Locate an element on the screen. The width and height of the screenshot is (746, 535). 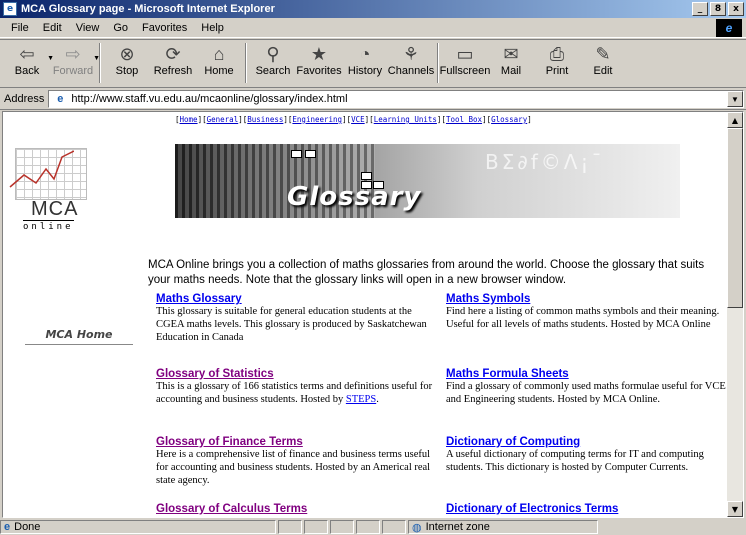
toolbar-search-button: ⚲ Search is located at coordinates (273, 64).